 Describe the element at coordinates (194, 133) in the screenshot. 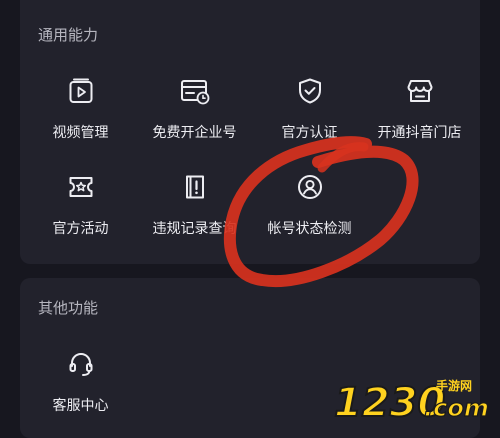

I see `enterprise-account-label: 免费开企业号` at that location.